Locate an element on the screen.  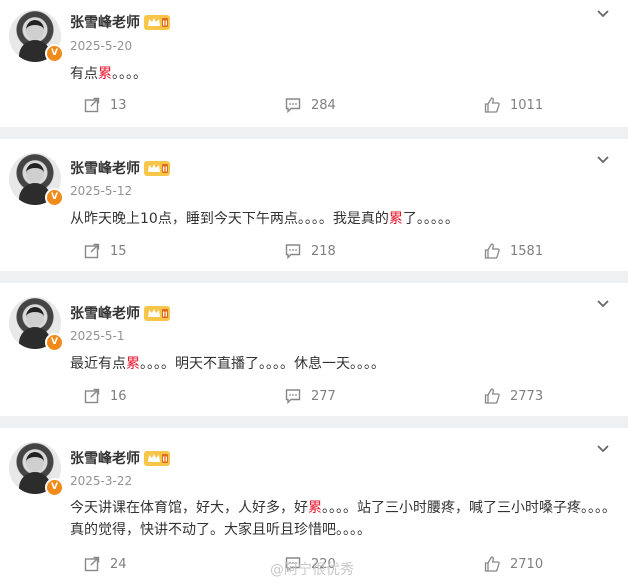
repost-button: 16 is located at coordinates (105, 396).